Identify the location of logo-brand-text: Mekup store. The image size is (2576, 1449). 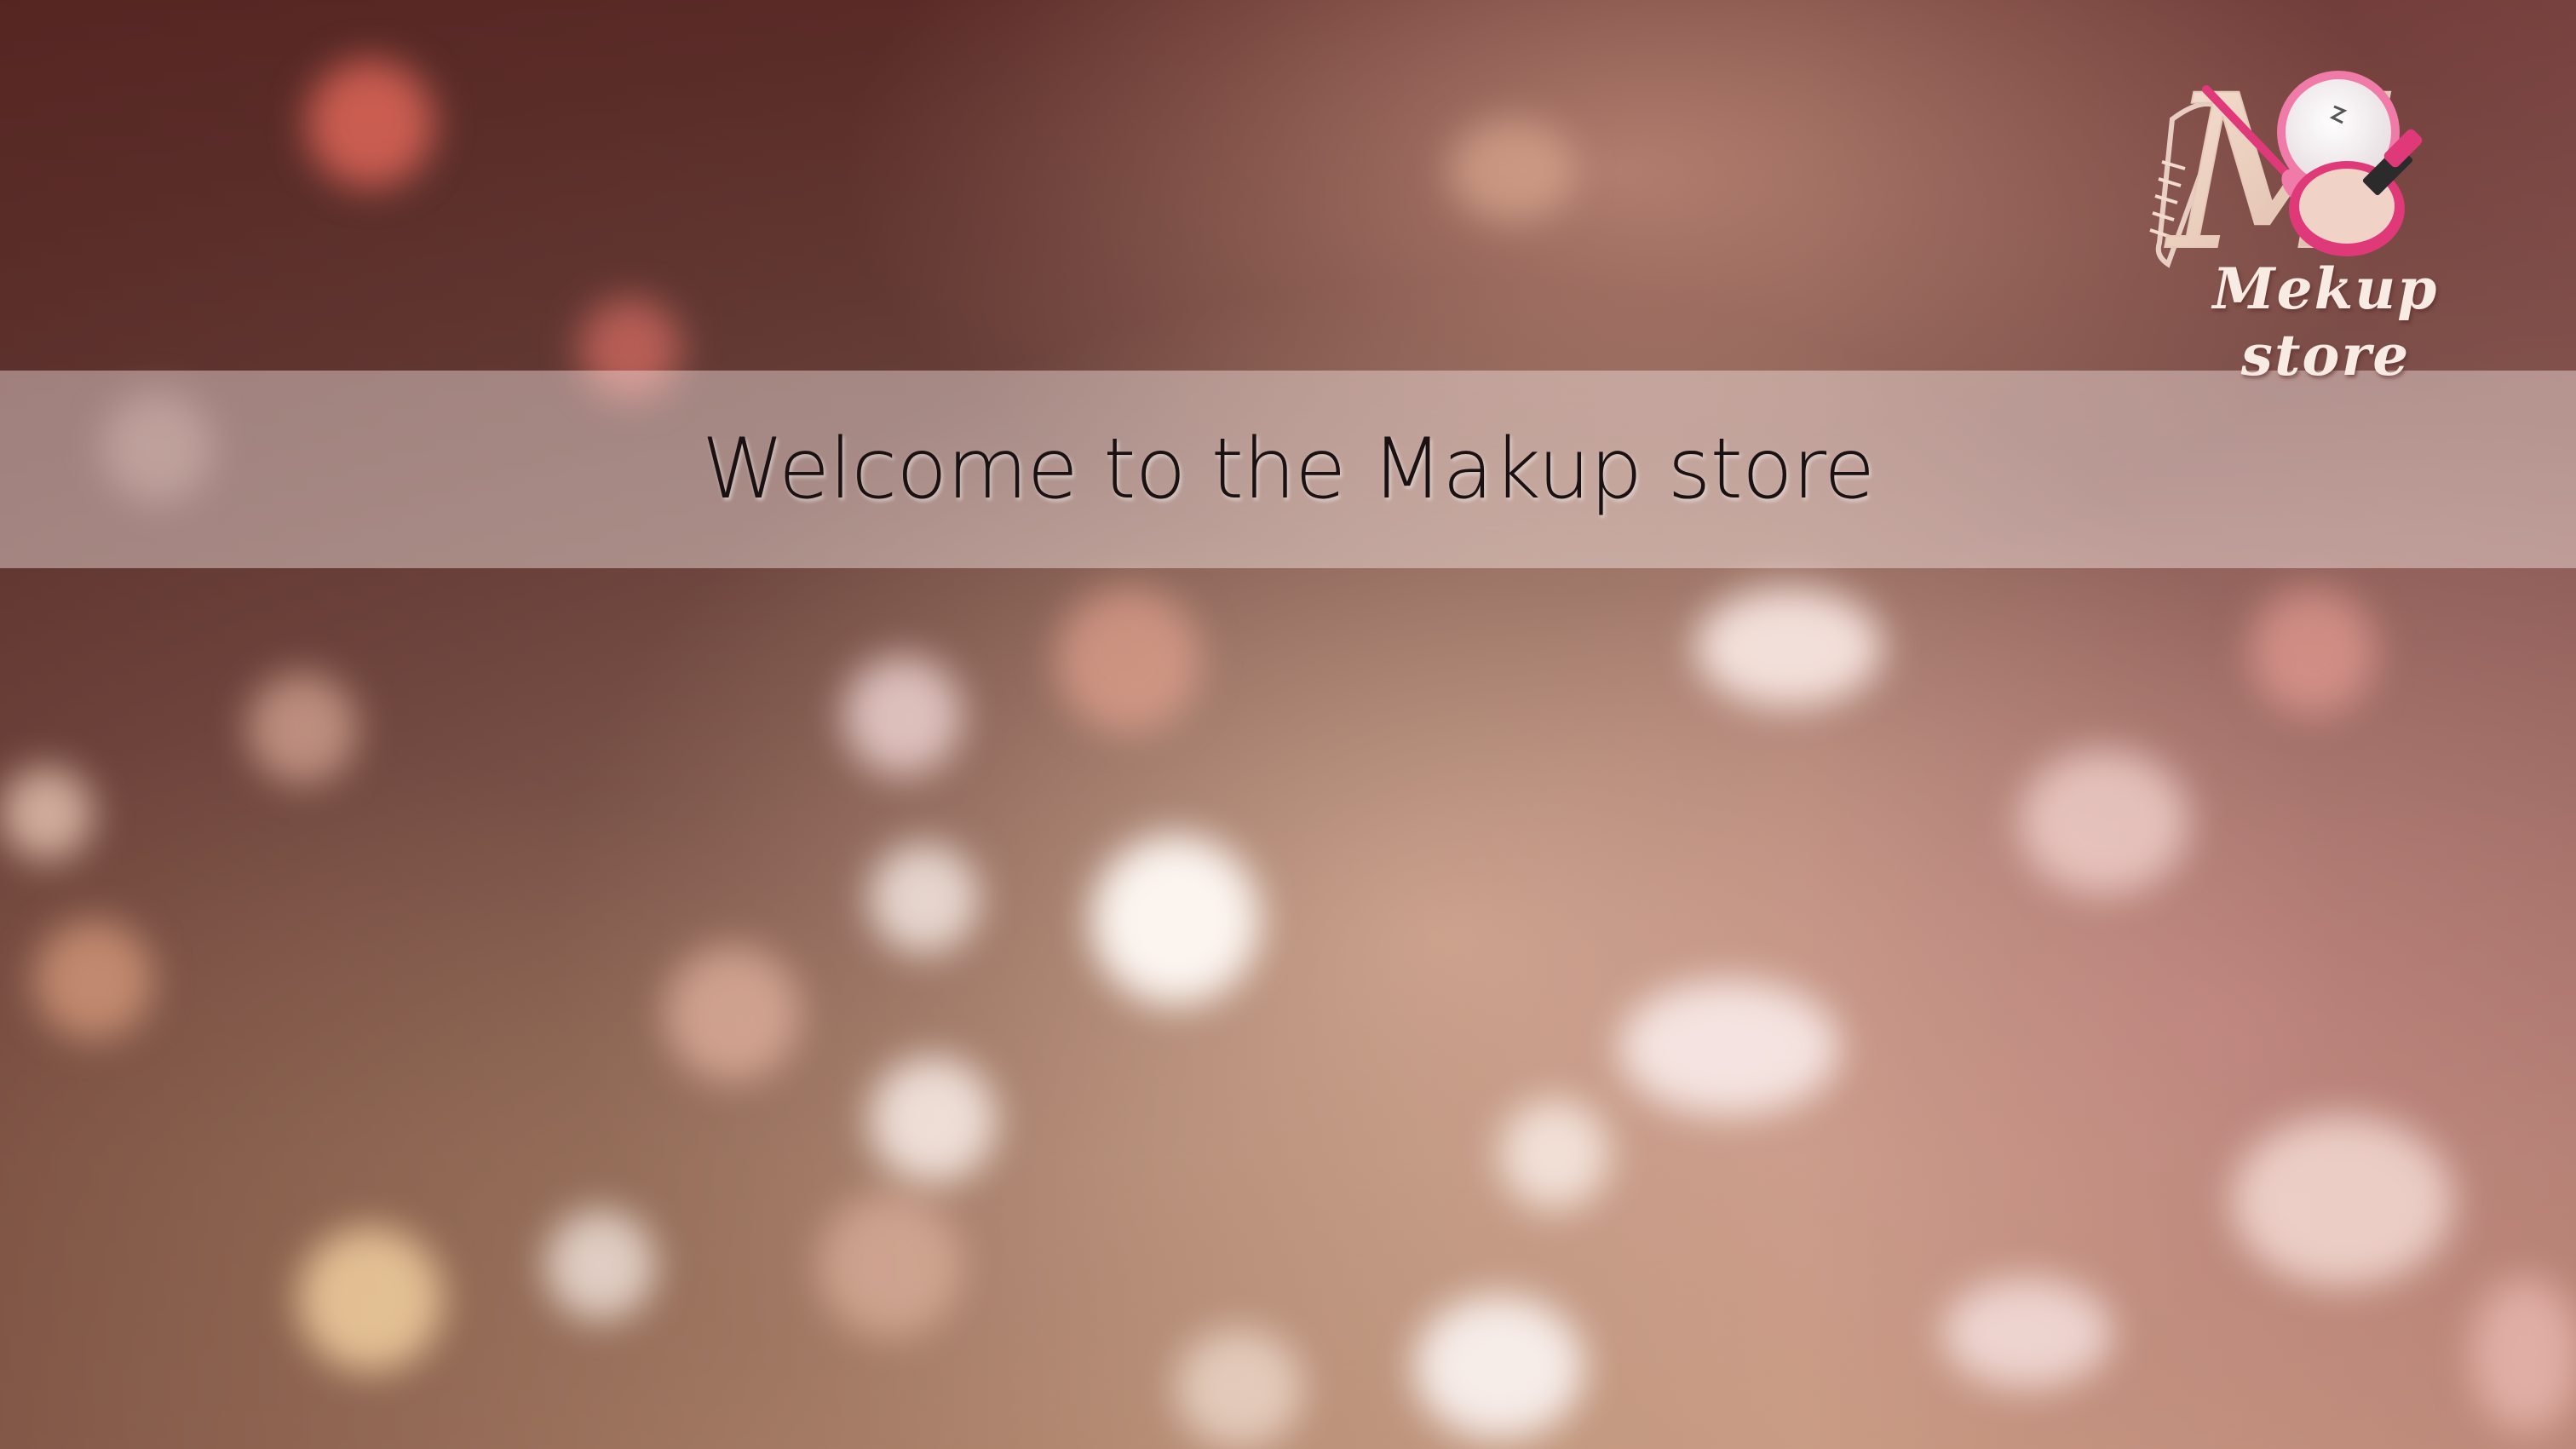
(2326, 322).